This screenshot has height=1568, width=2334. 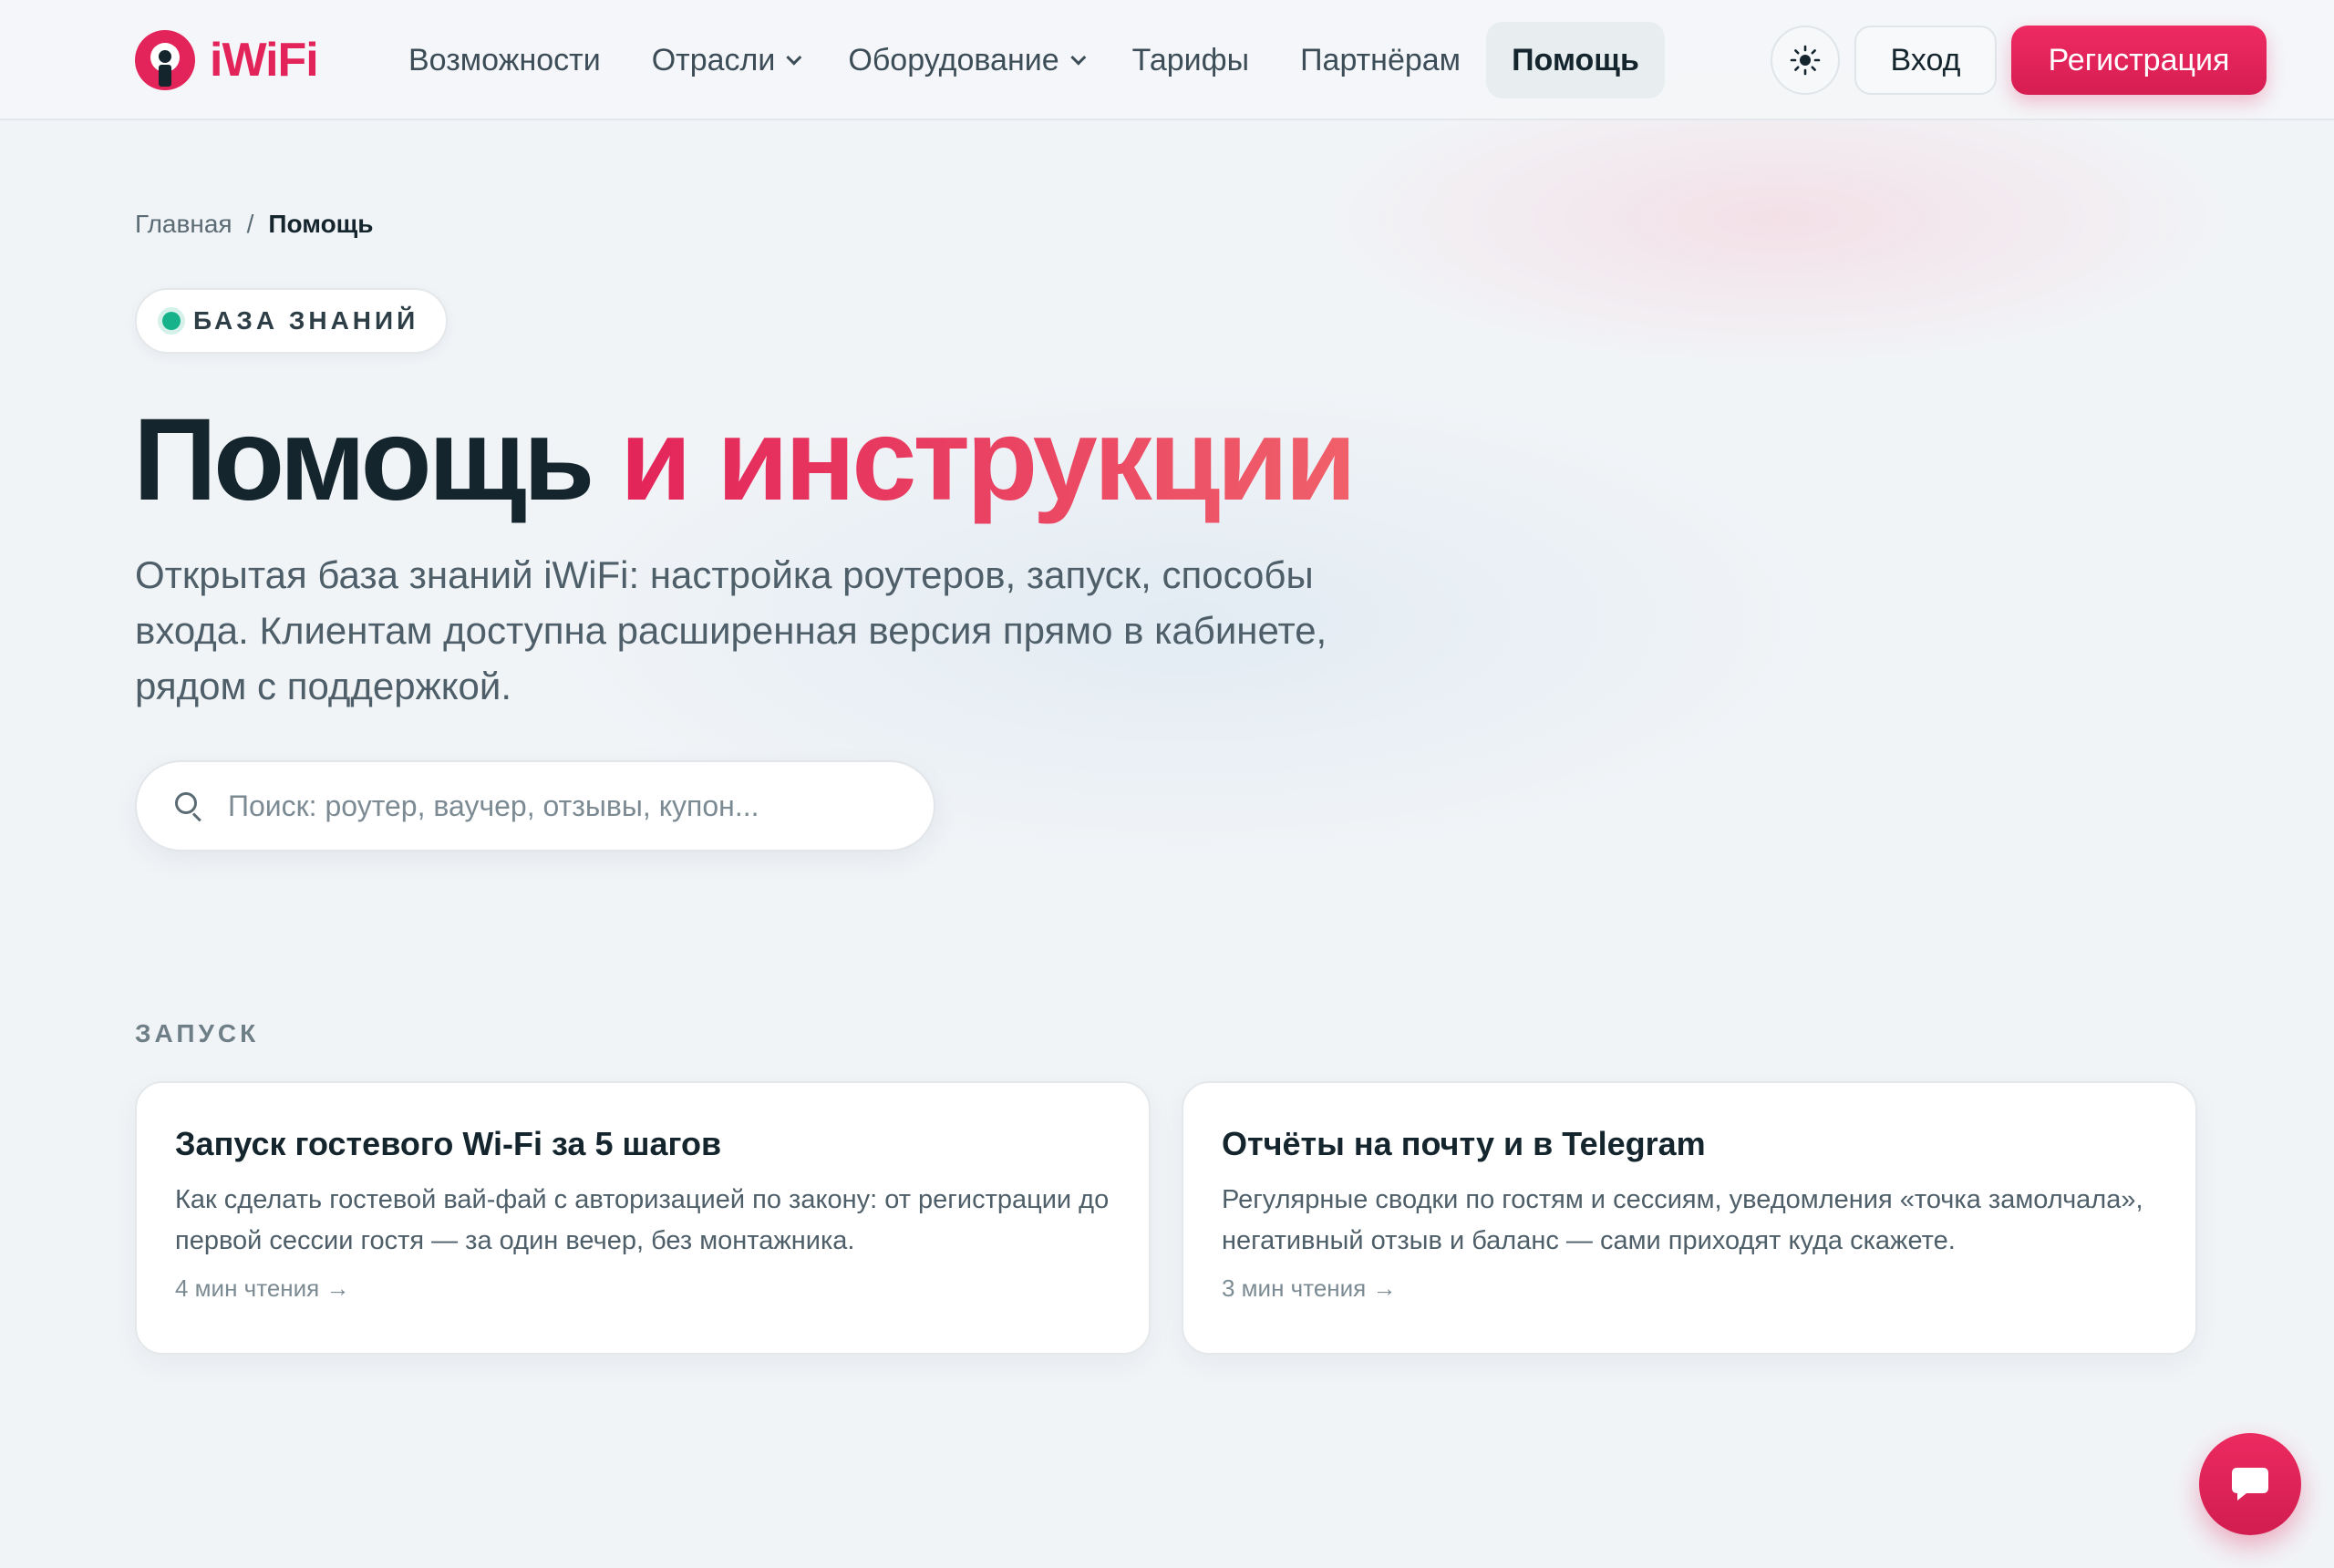 I want to click on chat-button, so click(x=2250, y=1484).